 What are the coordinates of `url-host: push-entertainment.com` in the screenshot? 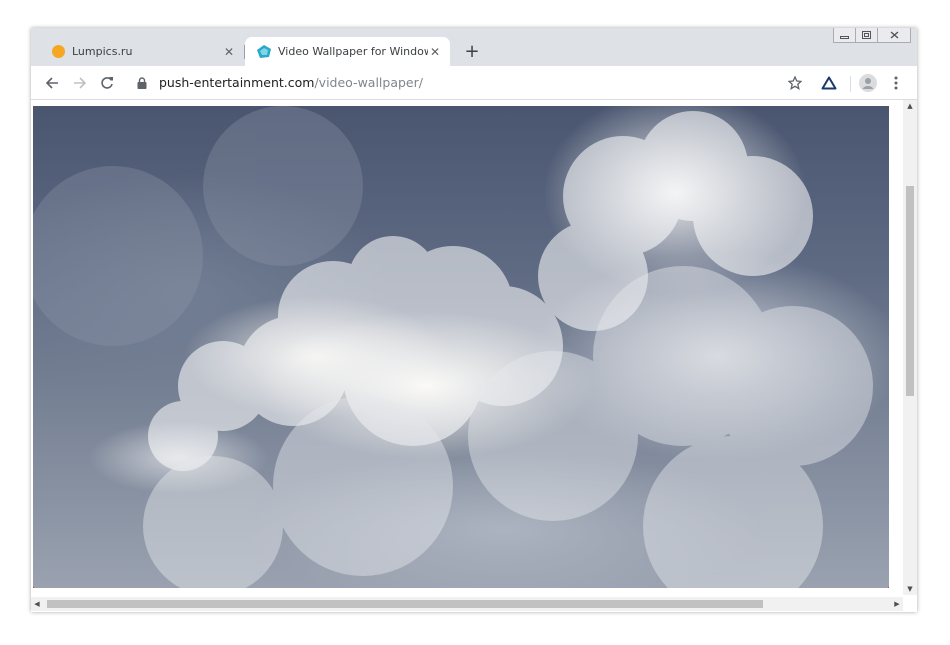 It's located at (237, 82).